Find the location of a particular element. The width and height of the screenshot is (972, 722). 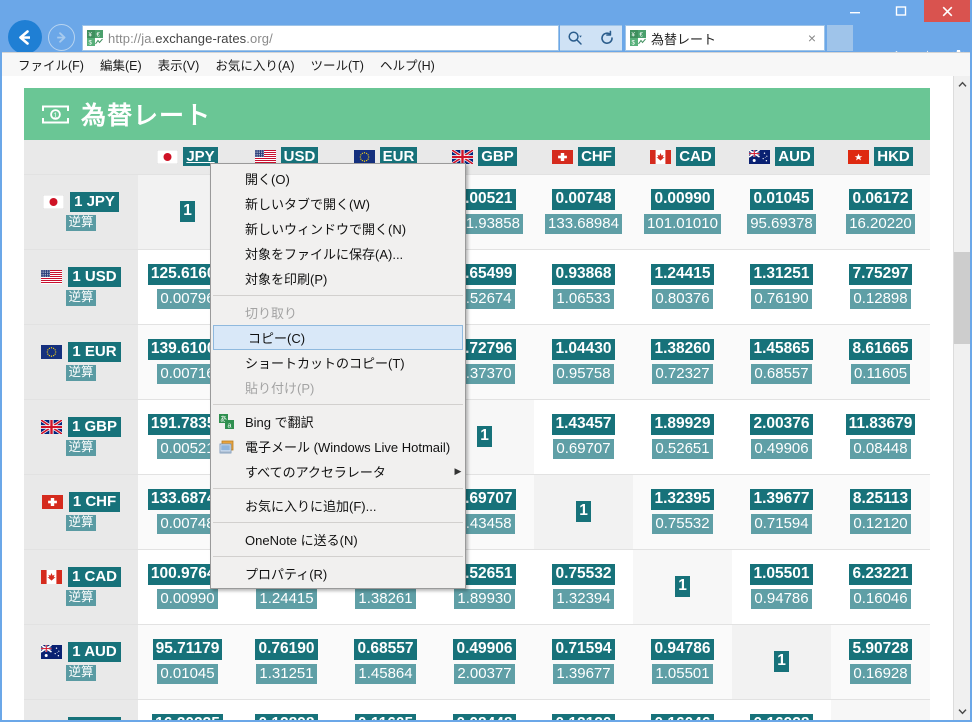

rate-inverse: 0.71594 is located at coordinates (781, 523).